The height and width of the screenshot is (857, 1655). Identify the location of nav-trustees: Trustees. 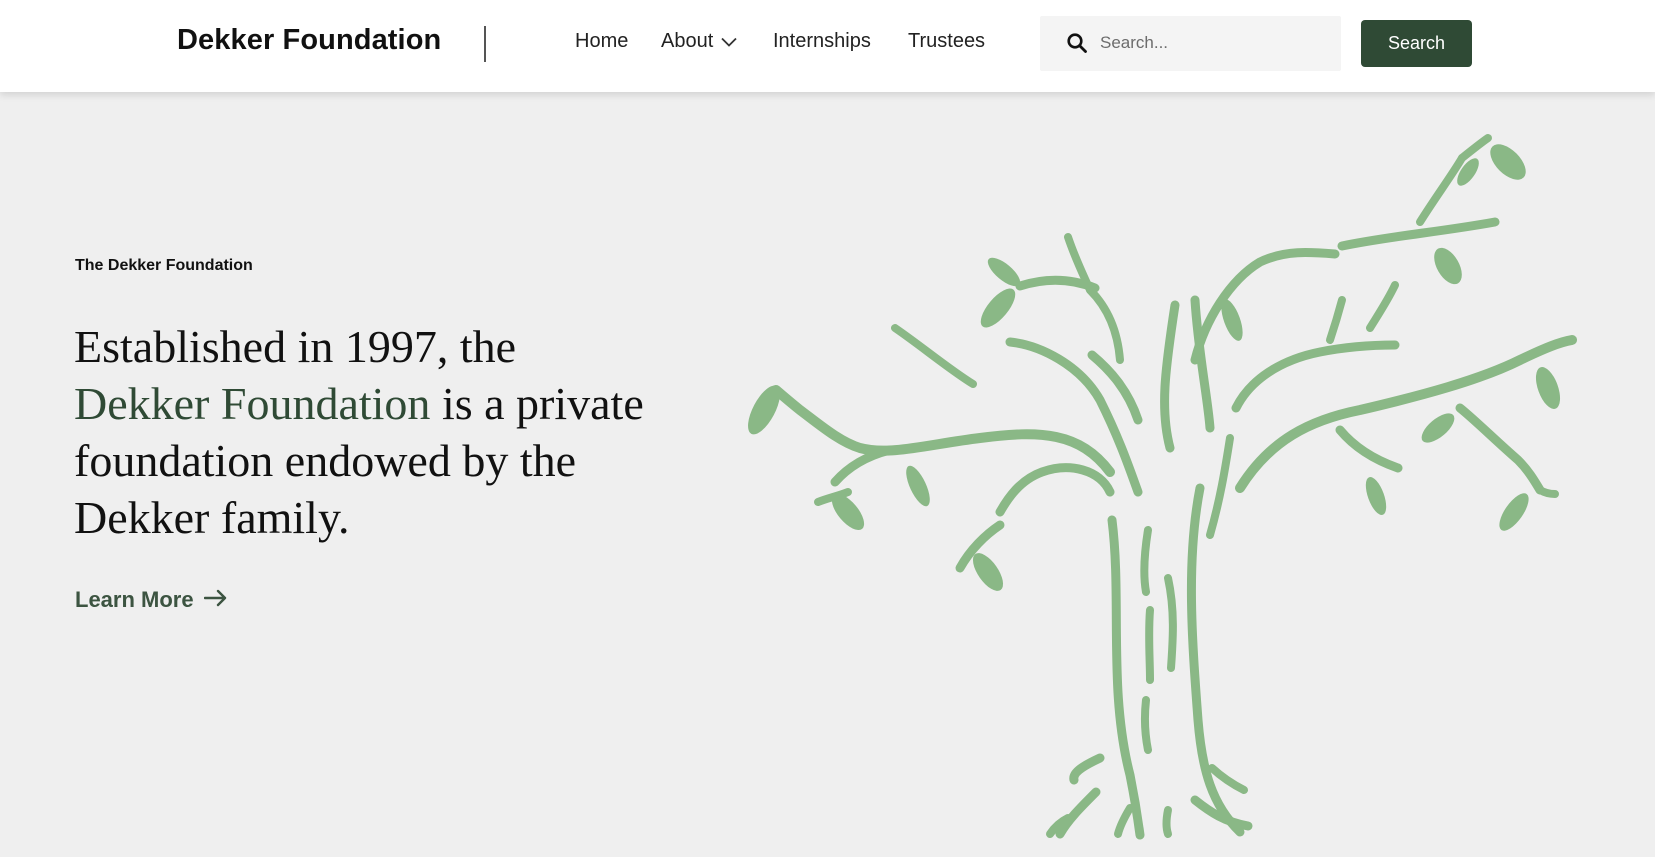
(946, 41).